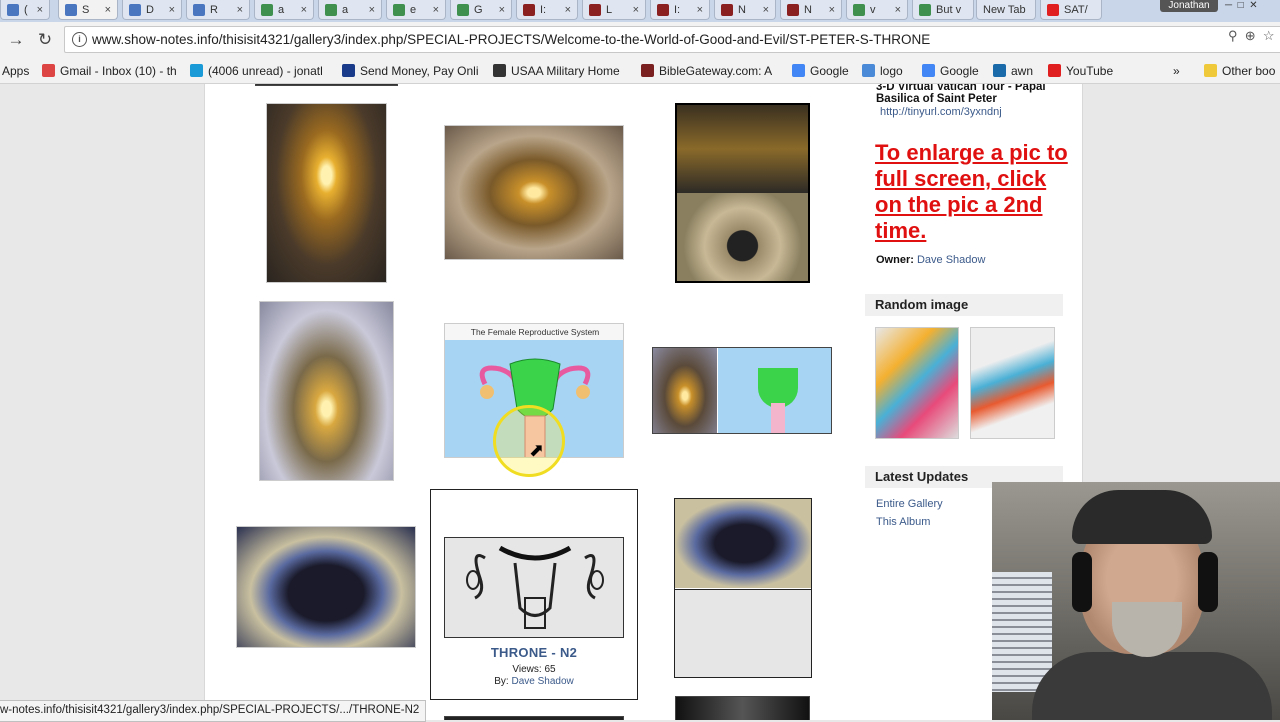 The image size is (1280, 722). What do you see at coordinates (1080, 70) in the screenshot?
I see `bookmark-10: YouTube` at bounding box center [1080, 70].